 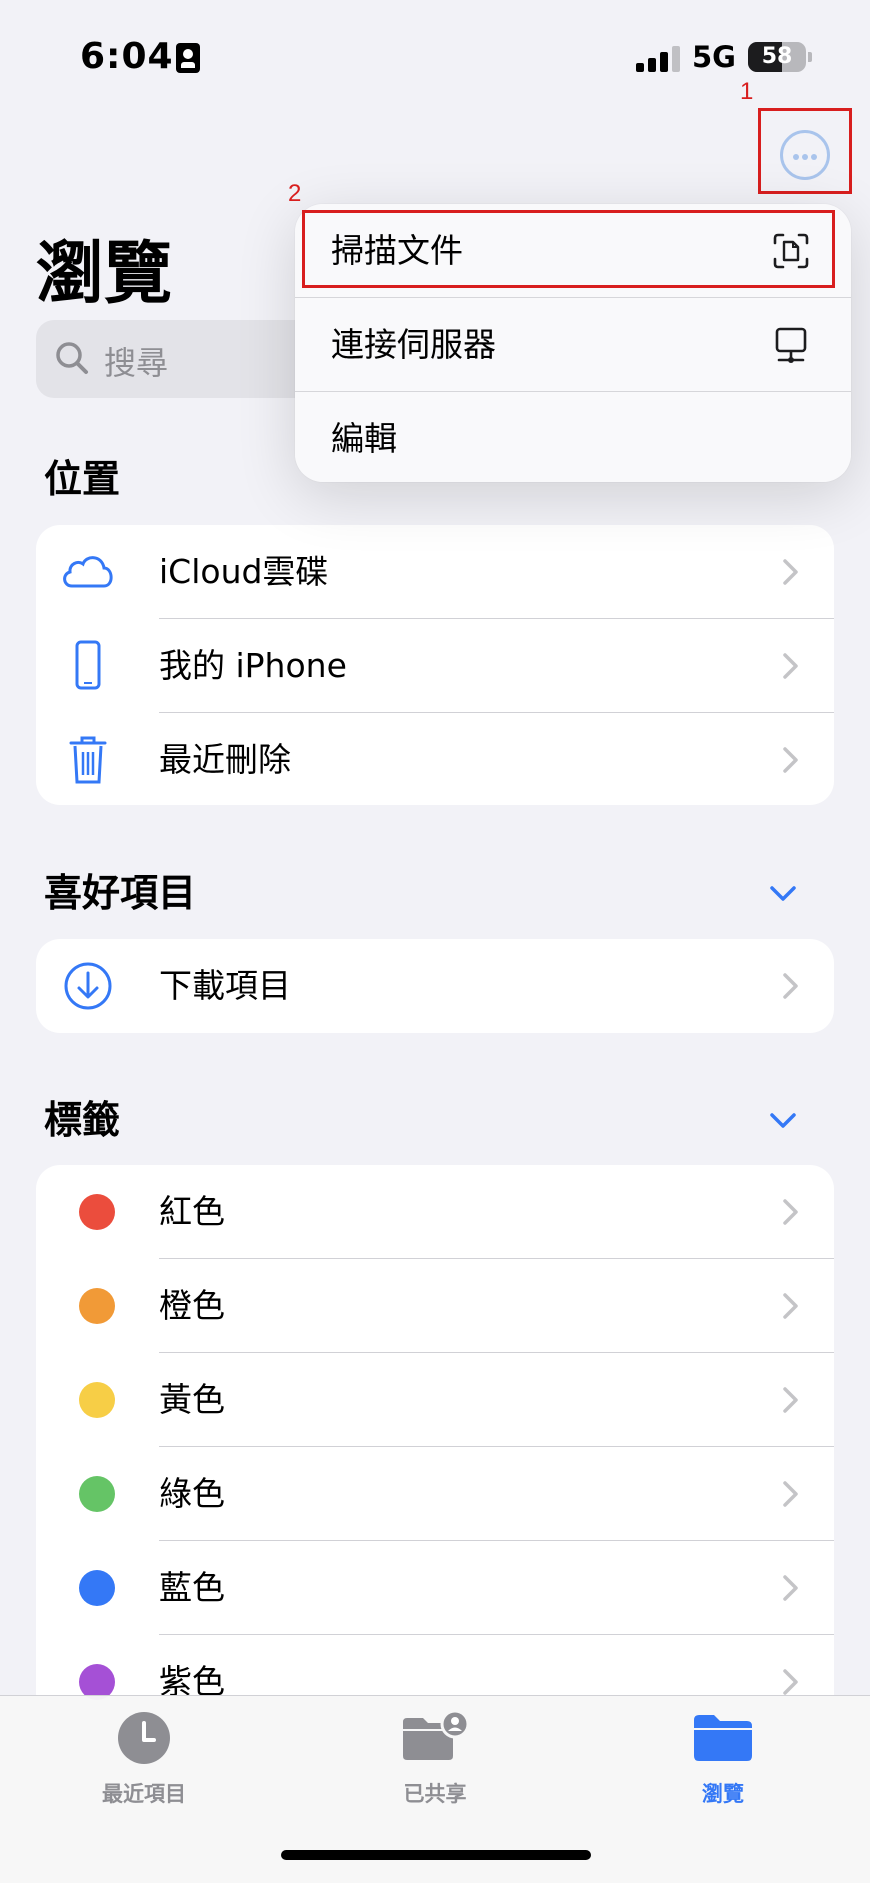 I want to click on orange-tag-dot, so click(x=97, y=1306).